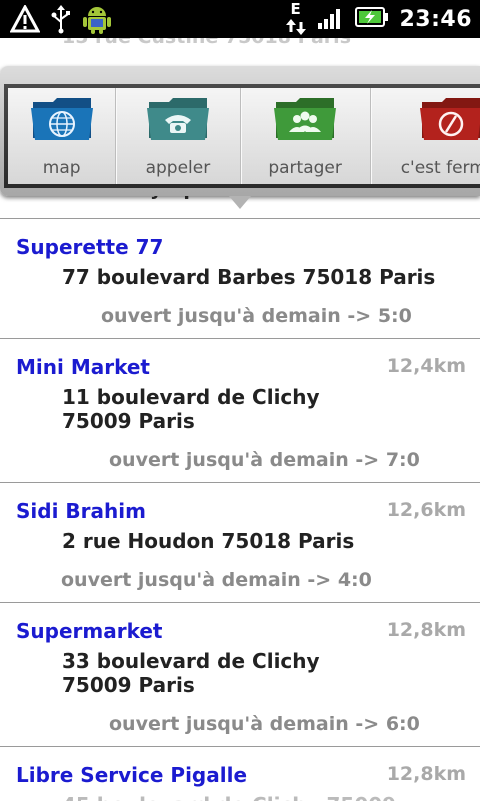 Image resolution: width=480 pixels, height=801 pixels. I want to click on store-hours: ouvert jusqu'à demain -> 4:0, so click(216, 580).